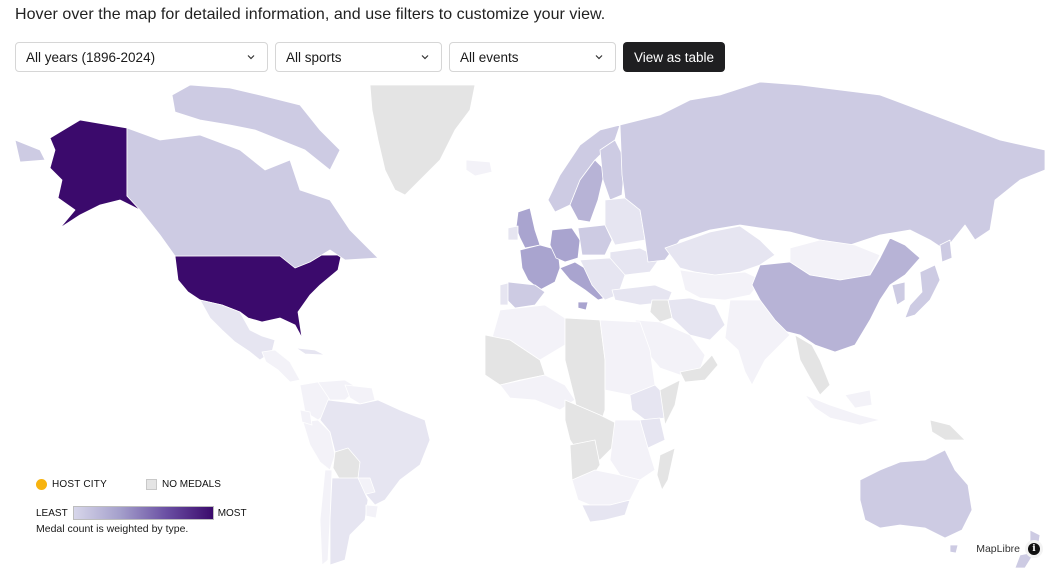 The height and width of the screenshot is (582, 1061). I want to click on country-canada: Canada, so click(252, 198).